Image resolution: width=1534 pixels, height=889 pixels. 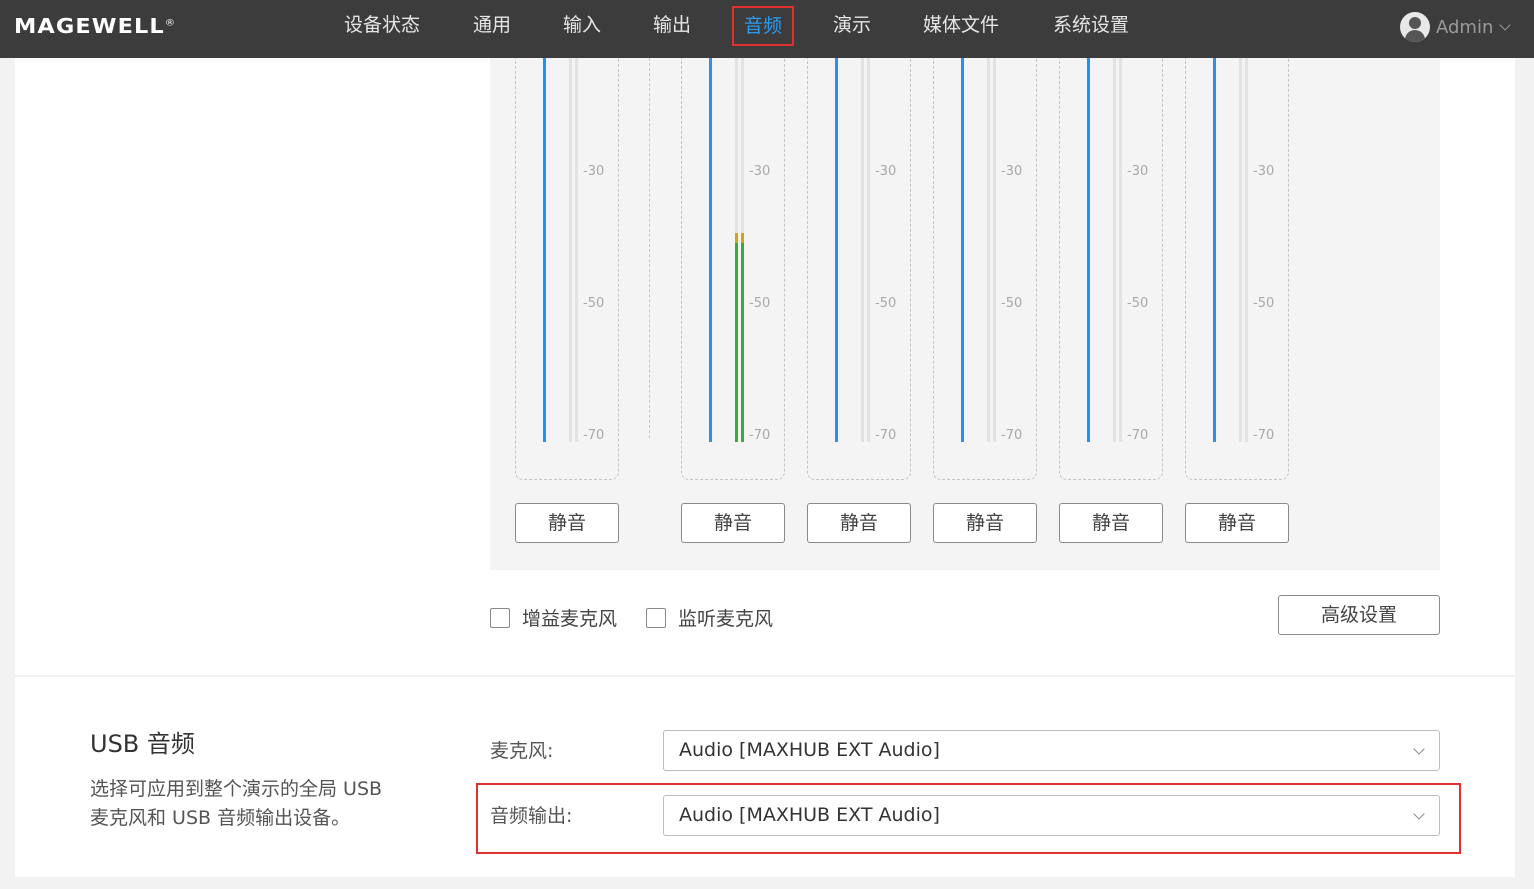 I want to click on monitor-mic-checkbox: 监听麦克风, so click(x=709, y=617).